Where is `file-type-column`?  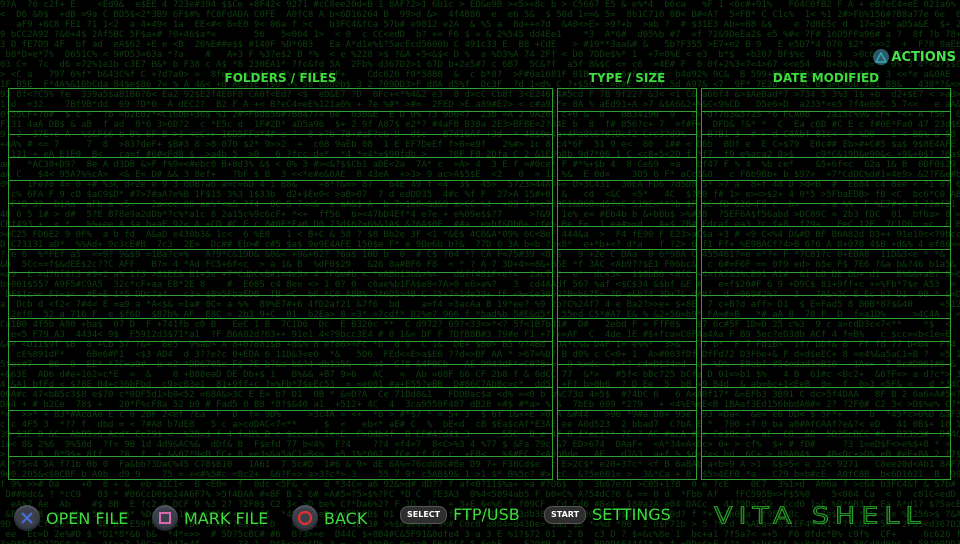 file-type-column is located at coordinates (627, 284).